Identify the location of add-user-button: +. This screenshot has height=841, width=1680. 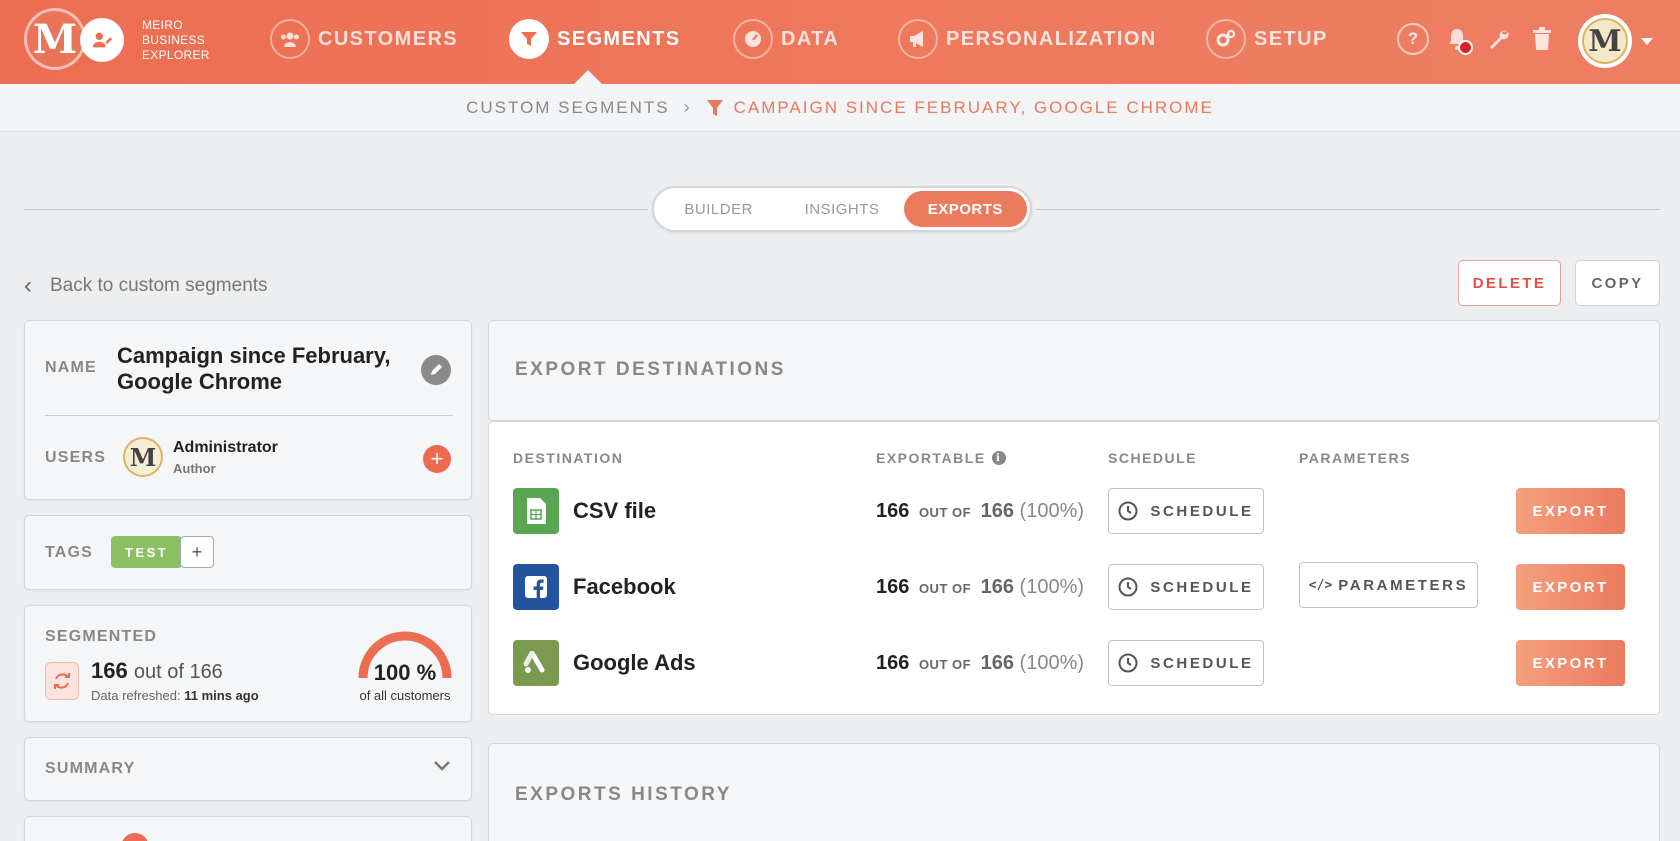
(437, 459).